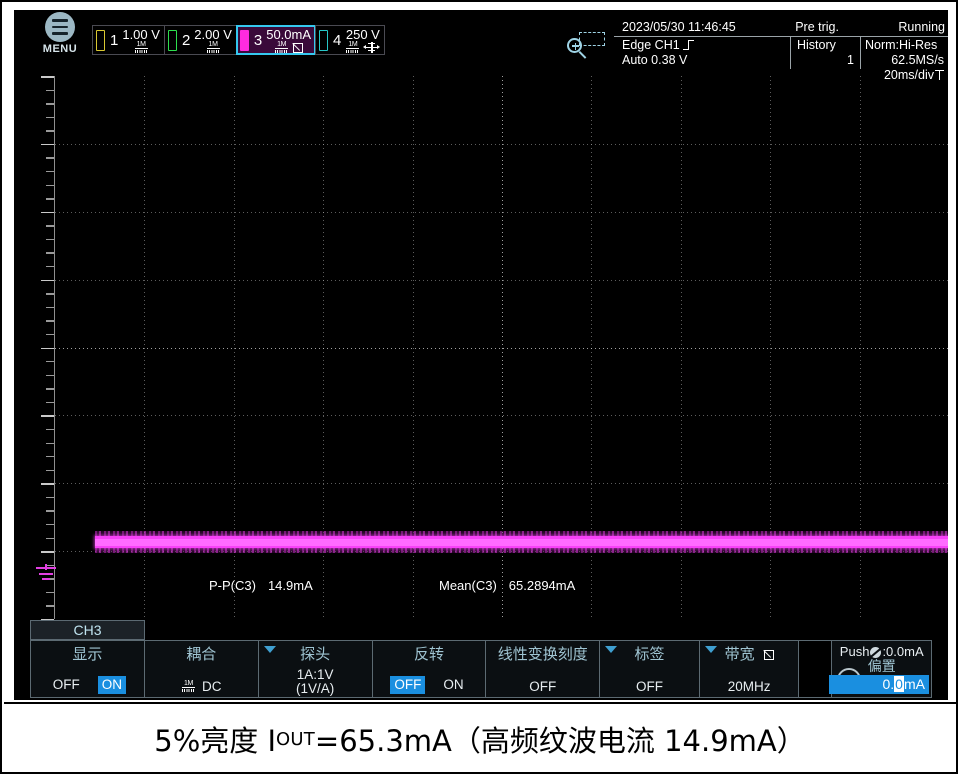 Image resolution: width=958 pixels, height=774 pixels. Describe the element at coordinates (908, 75) in the screenshot. I see `timebase-value: 20ms/div` at that location.